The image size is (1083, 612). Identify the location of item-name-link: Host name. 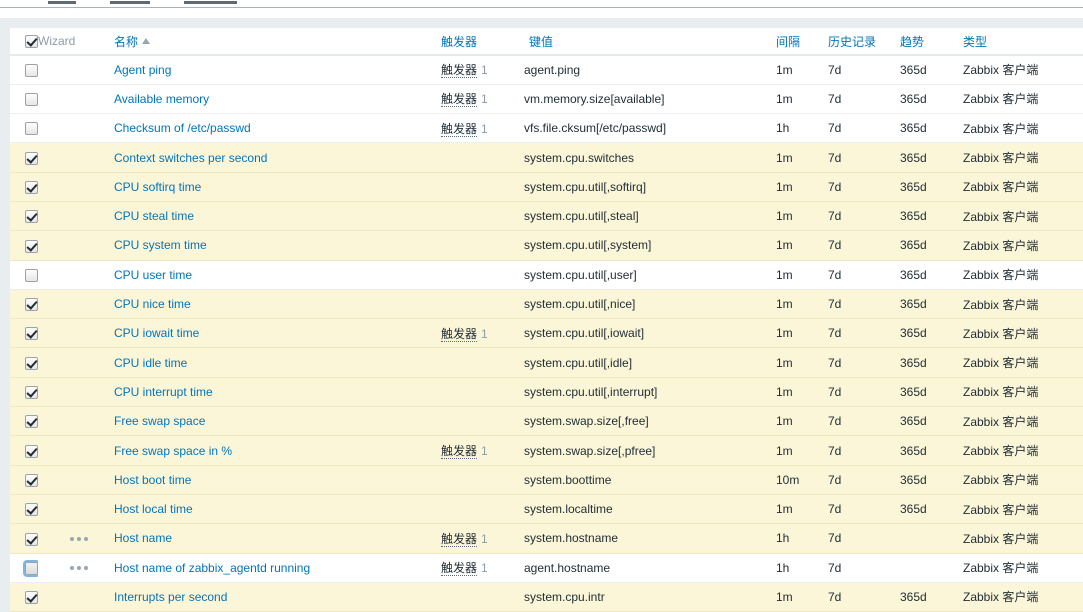
(139, 538).